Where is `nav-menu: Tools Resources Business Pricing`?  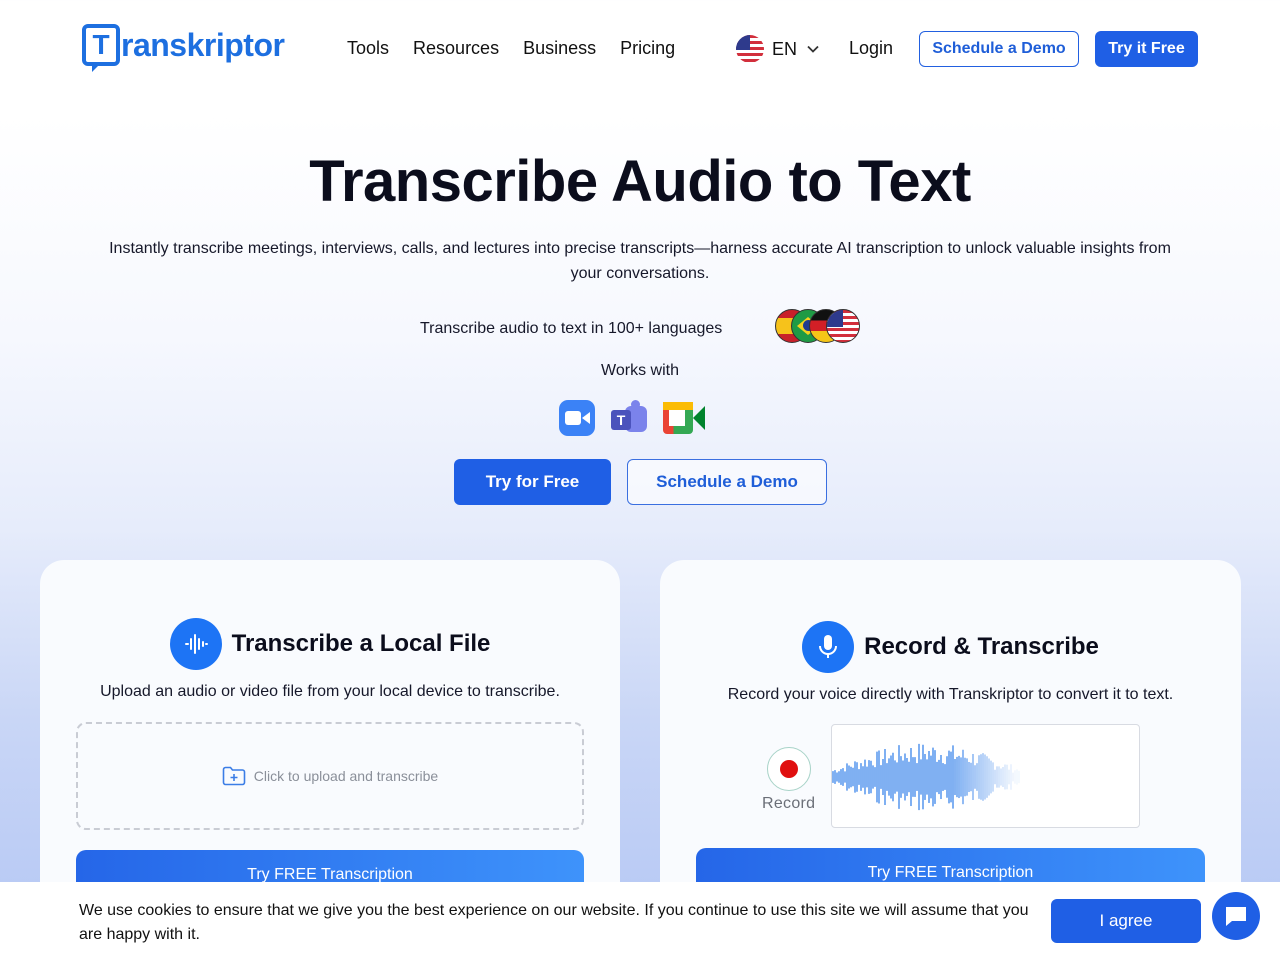 nav-menu: Tools Resources Business Pricing is located at coordinates (511, 48).